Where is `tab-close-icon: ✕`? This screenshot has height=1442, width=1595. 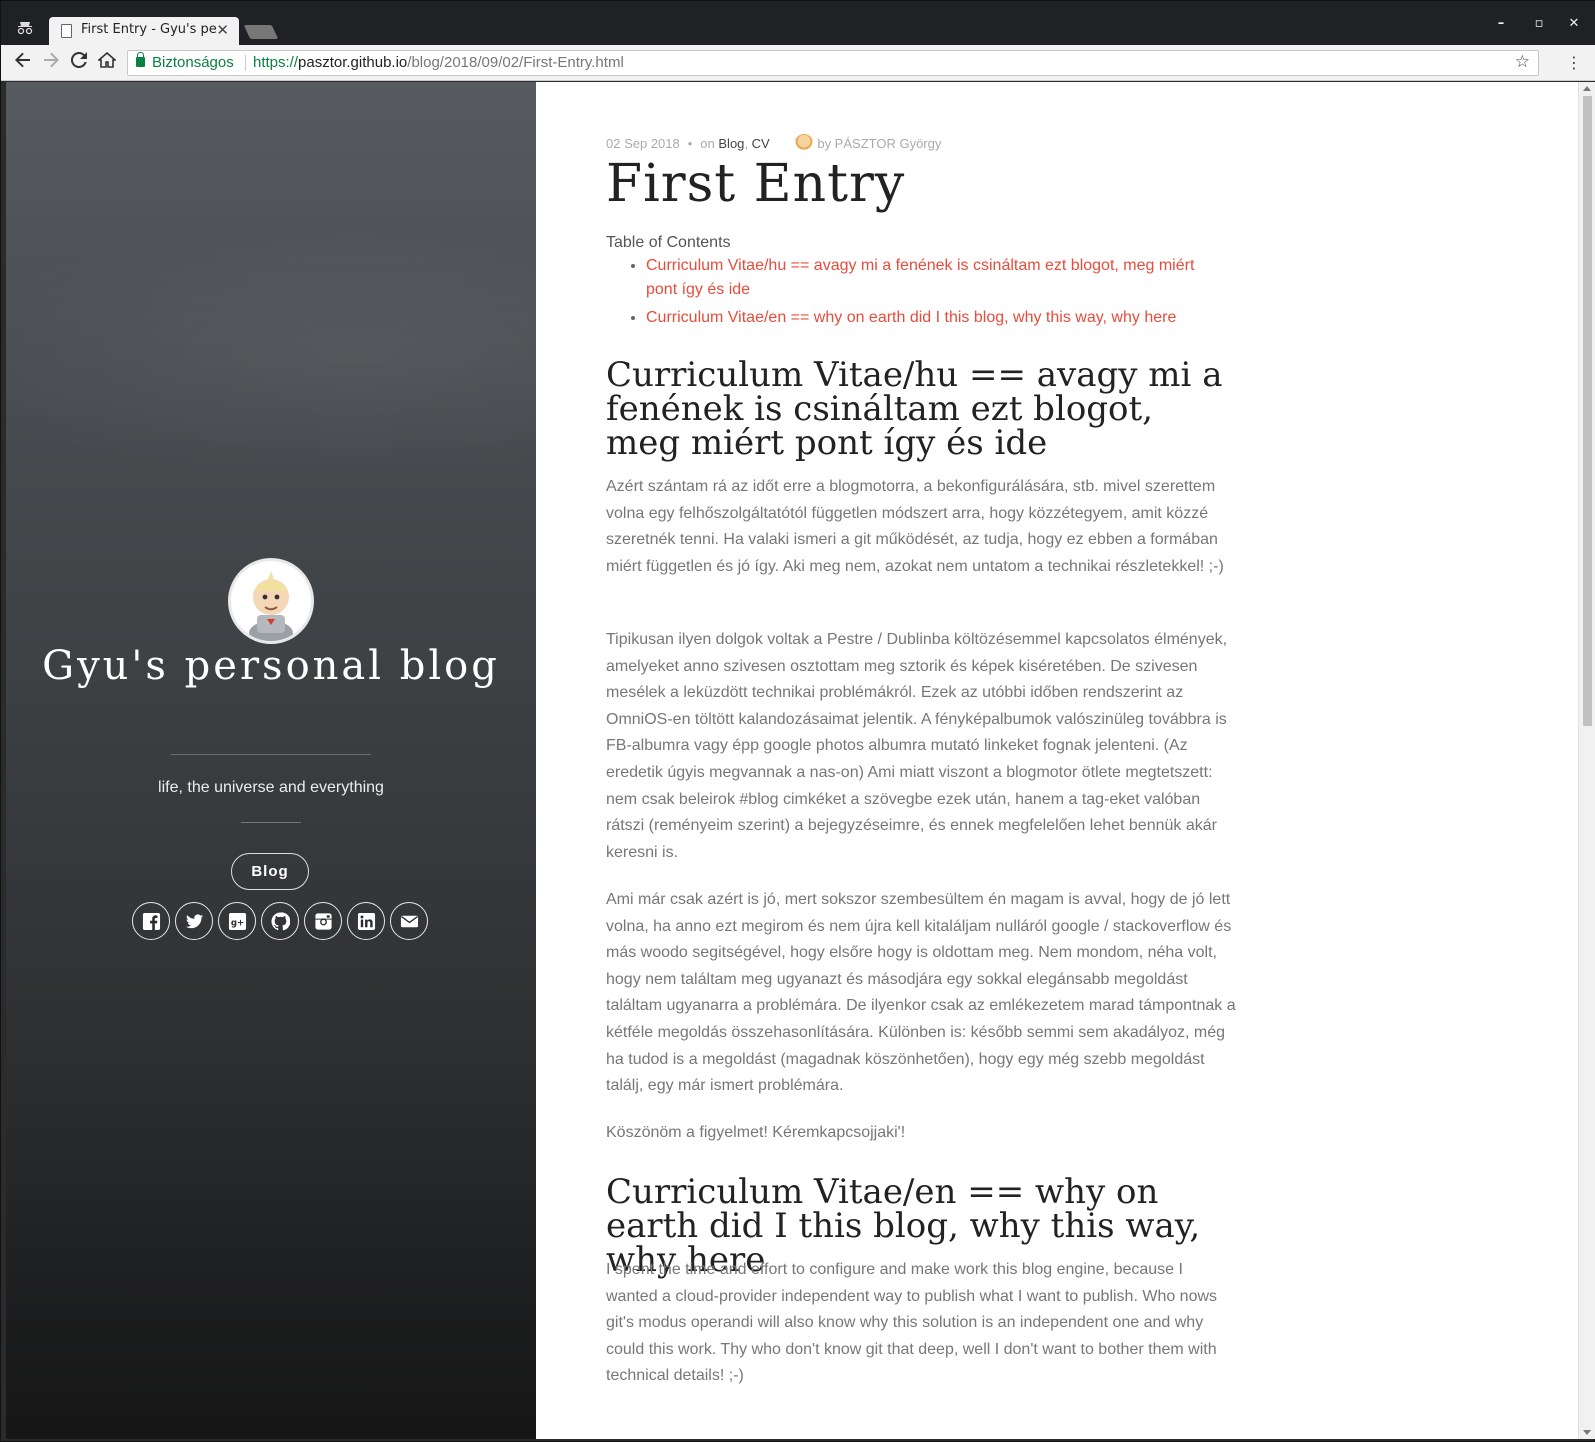 tab-close-icon: ✕ is located at coordinates (222, 30).